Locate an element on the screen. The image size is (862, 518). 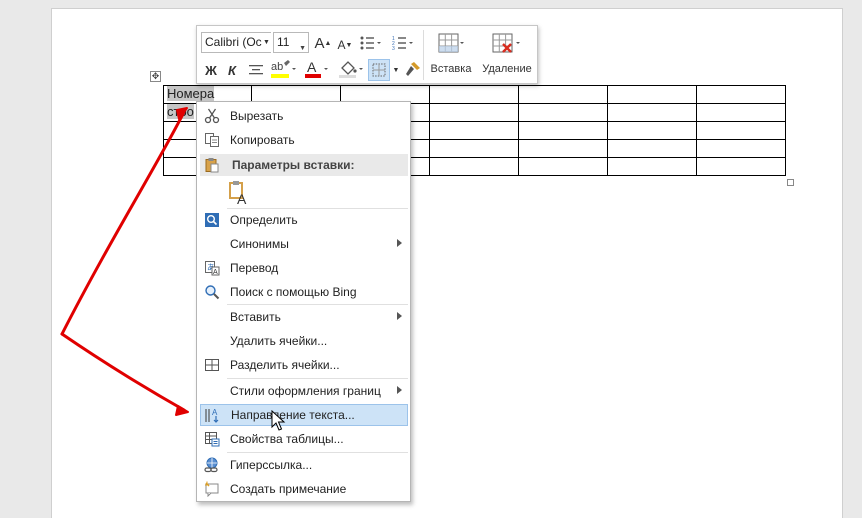
mouse-cursor-icon is located at coordinates (278, 420).